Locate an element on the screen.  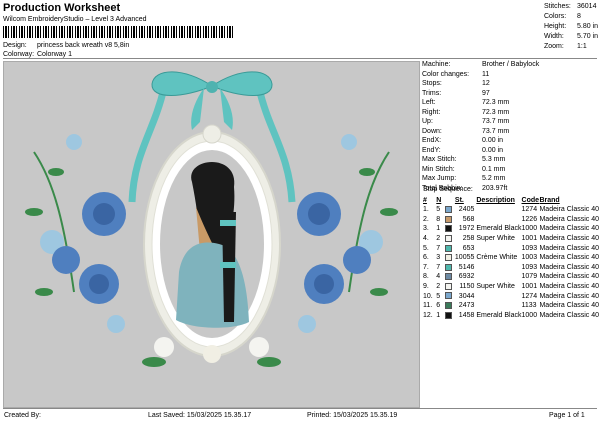
row-needle: 4 is located at coordinates (438, 277).